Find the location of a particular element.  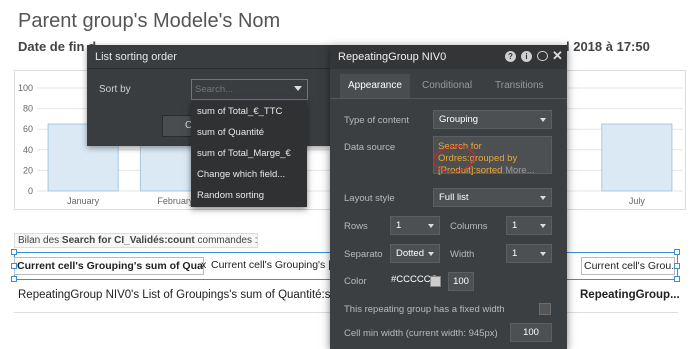

width-select: 1 is located at coordinates (529, 253).